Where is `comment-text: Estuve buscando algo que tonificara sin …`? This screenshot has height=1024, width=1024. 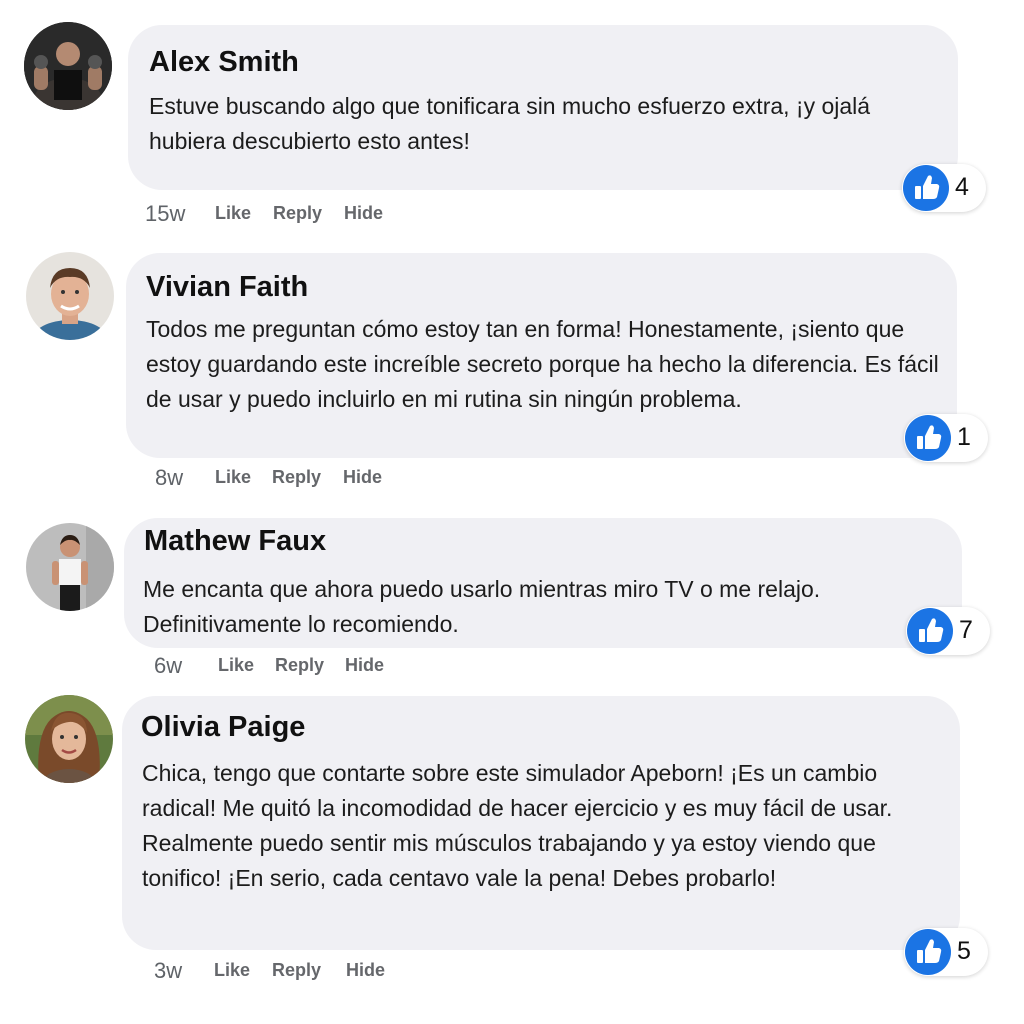
comment-text: Estuve buscando algo que tonificara sin … is located at coordinates (510, 123).